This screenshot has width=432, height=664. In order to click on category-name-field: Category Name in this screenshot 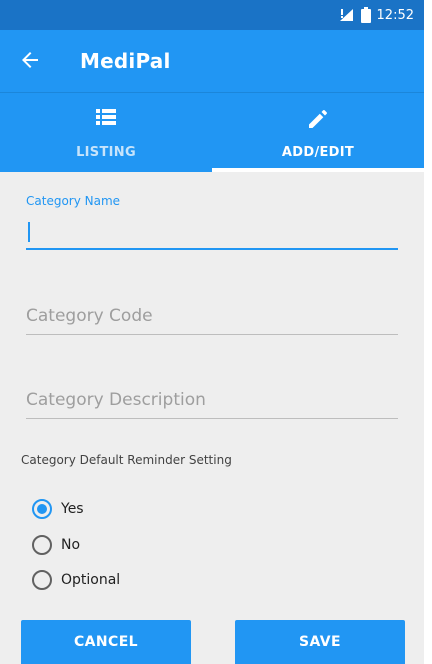, I will do `click(212, 224)`.